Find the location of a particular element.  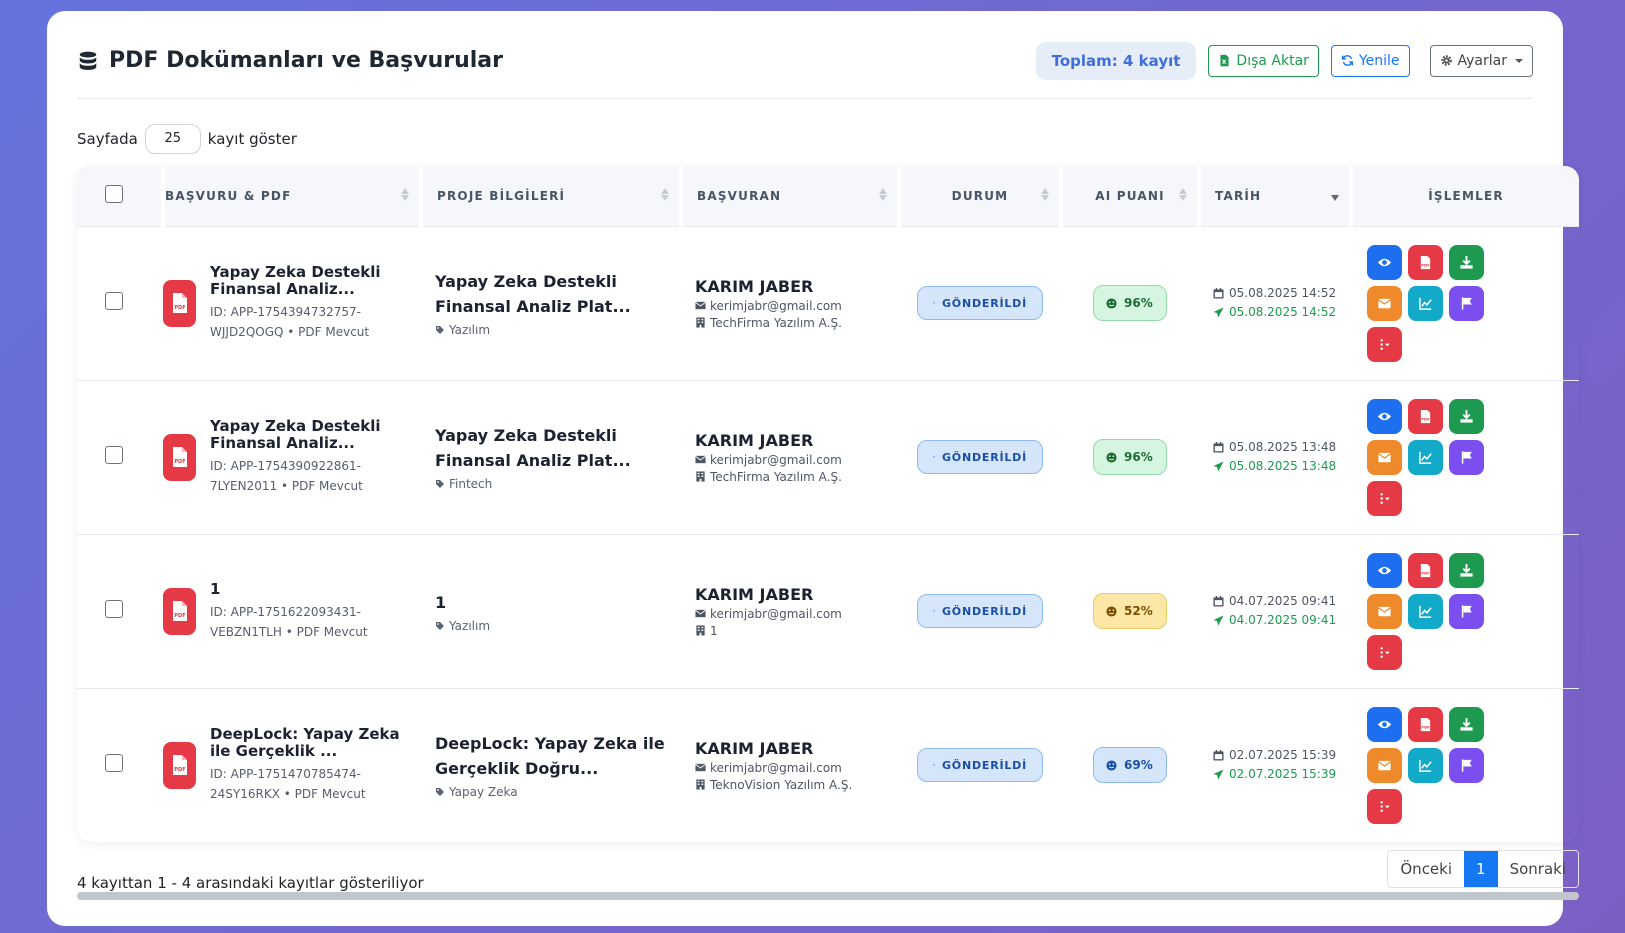

pagination-prev: Önceki is located at coordinates (1426, 869).